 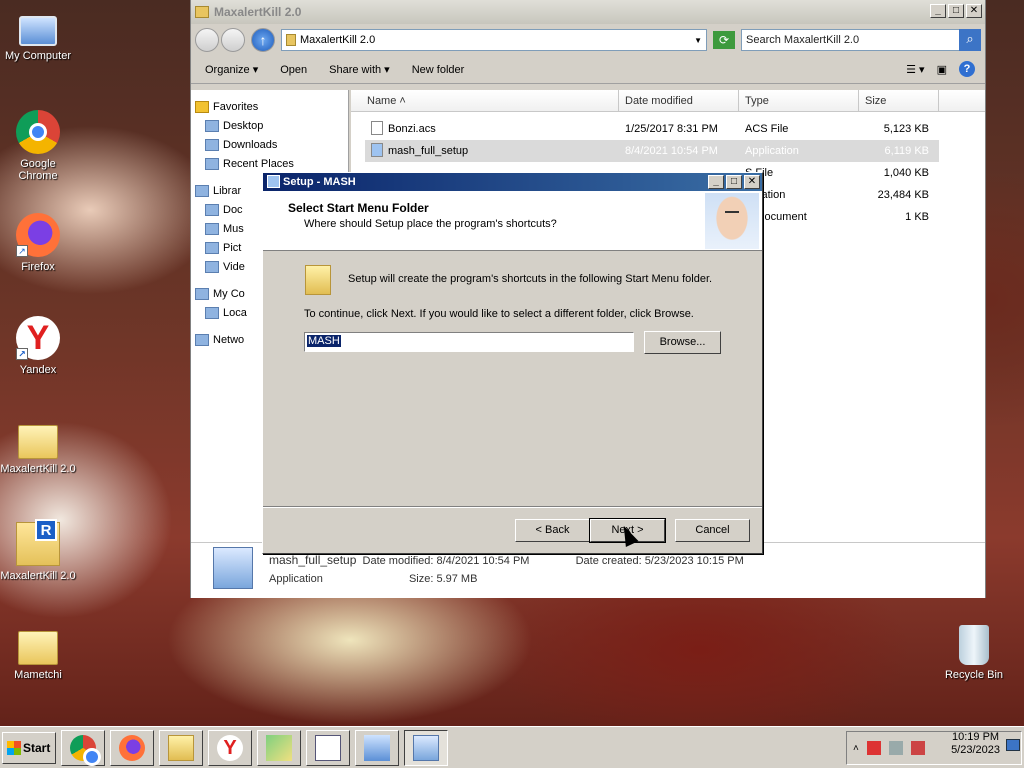 I want to click on clock: 10:19 PM 5/23/2023, so click(x=975, y=744).